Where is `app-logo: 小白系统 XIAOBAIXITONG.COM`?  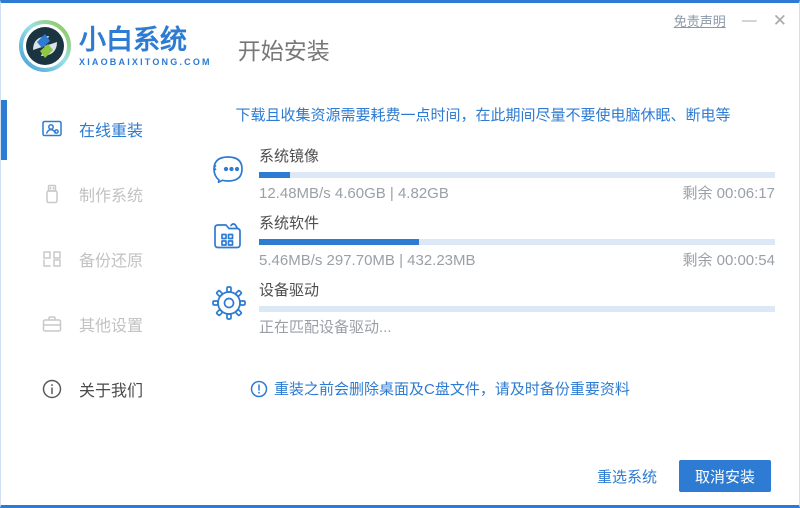
app-logo: 小白系统 XIAOBAIXITONG.COM is located at coordinates (115, 45).